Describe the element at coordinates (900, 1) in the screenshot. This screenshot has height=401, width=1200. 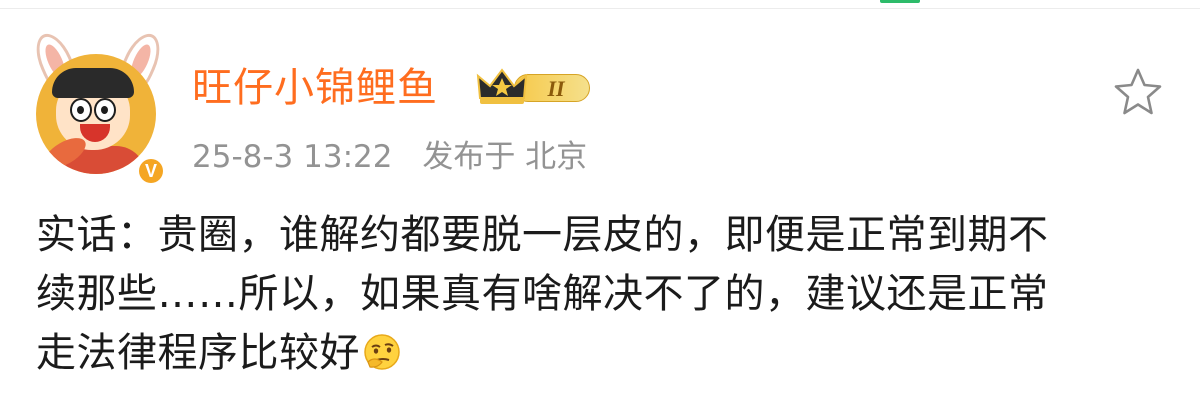
I see `top-accent-bar` at that location.